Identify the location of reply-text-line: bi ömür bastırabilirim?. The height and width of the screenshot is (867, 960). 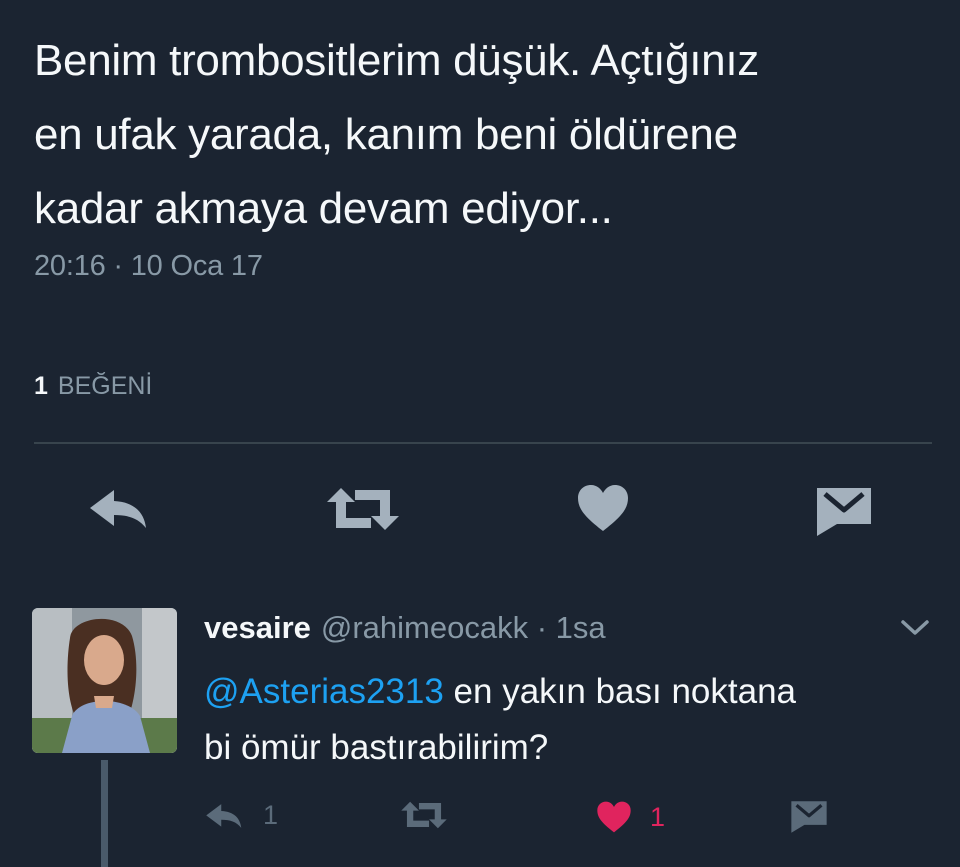
(376, 747).